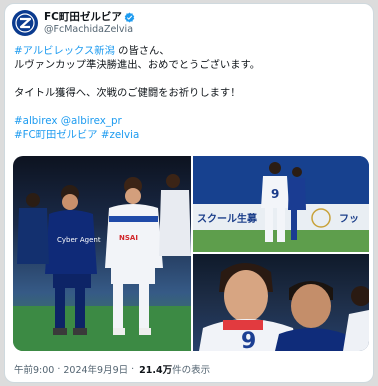 The image size is (378, 386). Describe the element at coordinates (191, 121) in the screenshot. I see `tweet-line-4: #albirex @albirex_pr` at that location.